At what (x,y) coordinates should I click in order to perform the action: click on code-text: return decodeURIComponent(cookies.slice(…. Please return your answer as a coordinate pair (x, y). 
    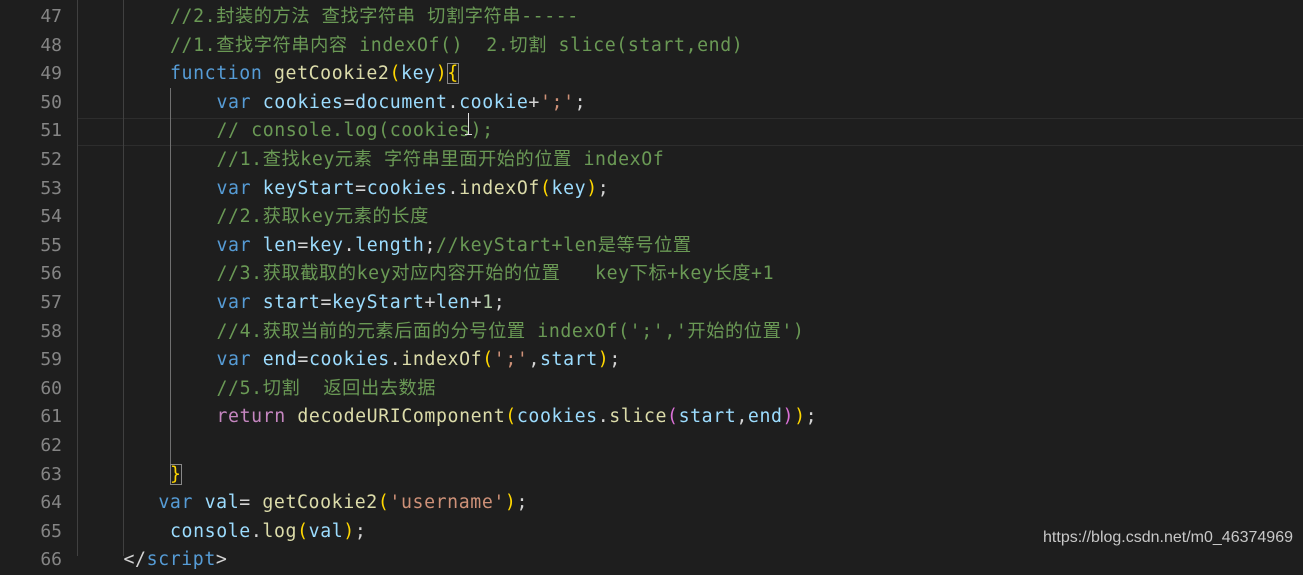
    Looking at the image, I should click on (517, 417).